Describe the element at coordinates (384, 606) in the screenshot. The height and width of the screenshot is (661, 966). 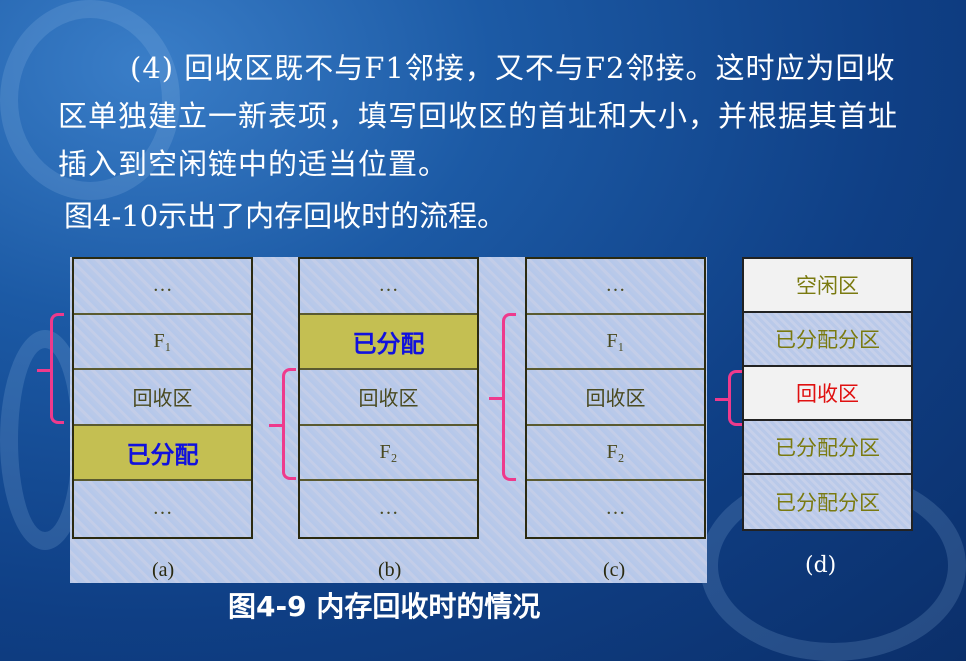
I see `figure-caption: 图4-9 内存回收时的情况` at that location.